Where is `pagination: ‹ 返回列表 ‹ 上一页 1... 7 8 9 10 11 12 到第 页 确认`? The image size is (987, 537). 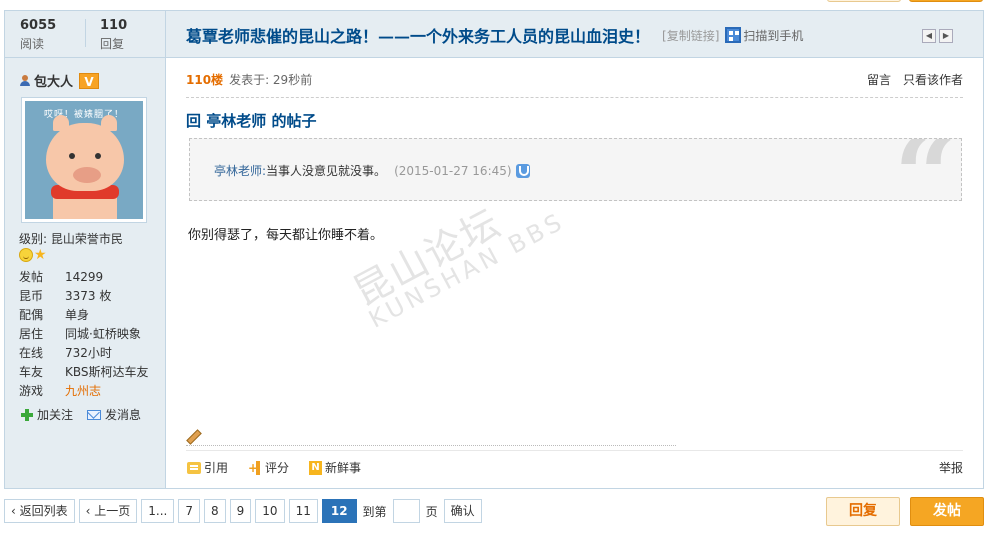
pagination: ‹ 返回列表 ‹ 上一页 1... 7 8 9 10 11 12 到第 页 确认 is located at coordinates (243, 511).